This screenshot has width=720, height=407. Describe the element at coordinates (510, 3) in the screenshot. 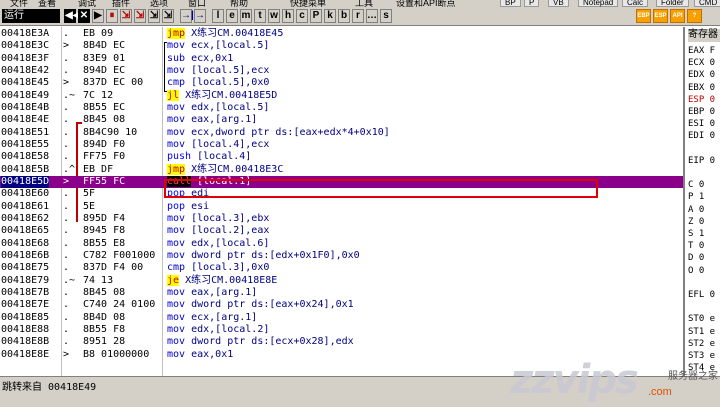

I see `plugin-shortcut-button: BP` at that location.